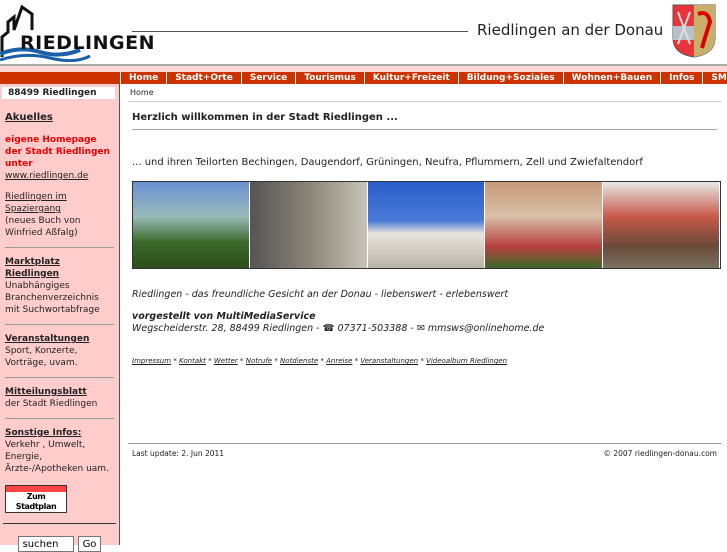 The height and width of the screenshot is (552, 727). What do you see at coordinates (178, 453) in the screenshot?
I see `last-update: Last update: 2. Jun 2011` at bounding box center [178, 453].